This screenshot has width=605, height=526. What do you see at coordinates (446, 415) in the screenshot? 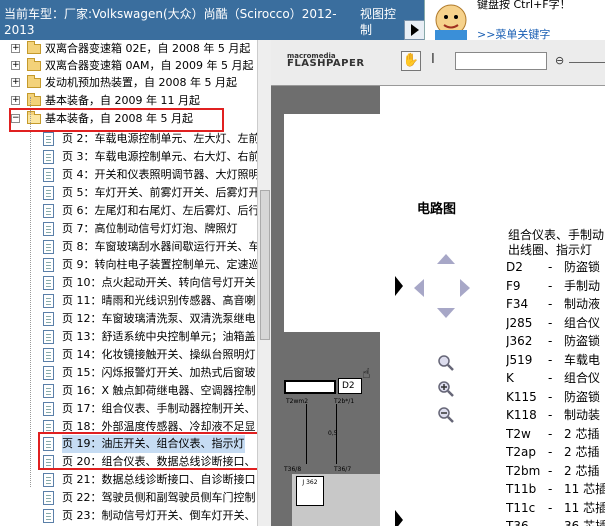
I see `zoom-out-icon` at bounding box center [446, 415].